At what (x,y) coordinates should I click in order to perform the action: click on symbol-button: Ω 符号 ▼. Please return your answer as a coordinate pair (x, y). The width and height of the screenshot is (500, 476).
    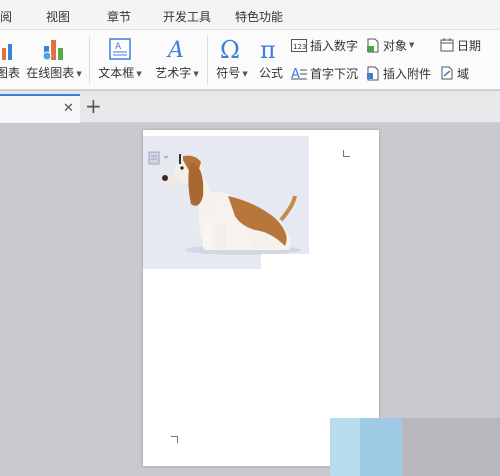
    Looking at the image, I should click on (232, 58).